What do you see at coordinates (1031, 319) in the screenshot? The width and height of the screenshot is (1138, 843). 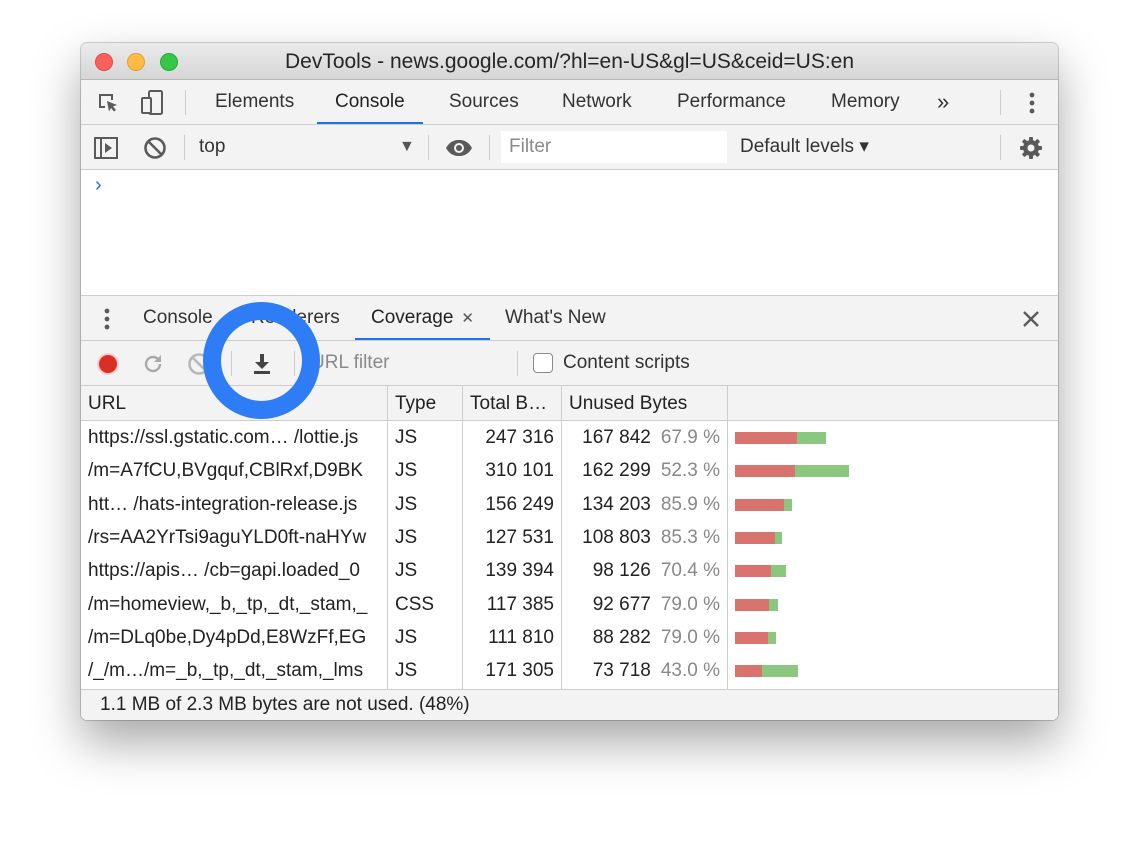 I see `close-drawer-icon` at bounding box center [1031, 319].